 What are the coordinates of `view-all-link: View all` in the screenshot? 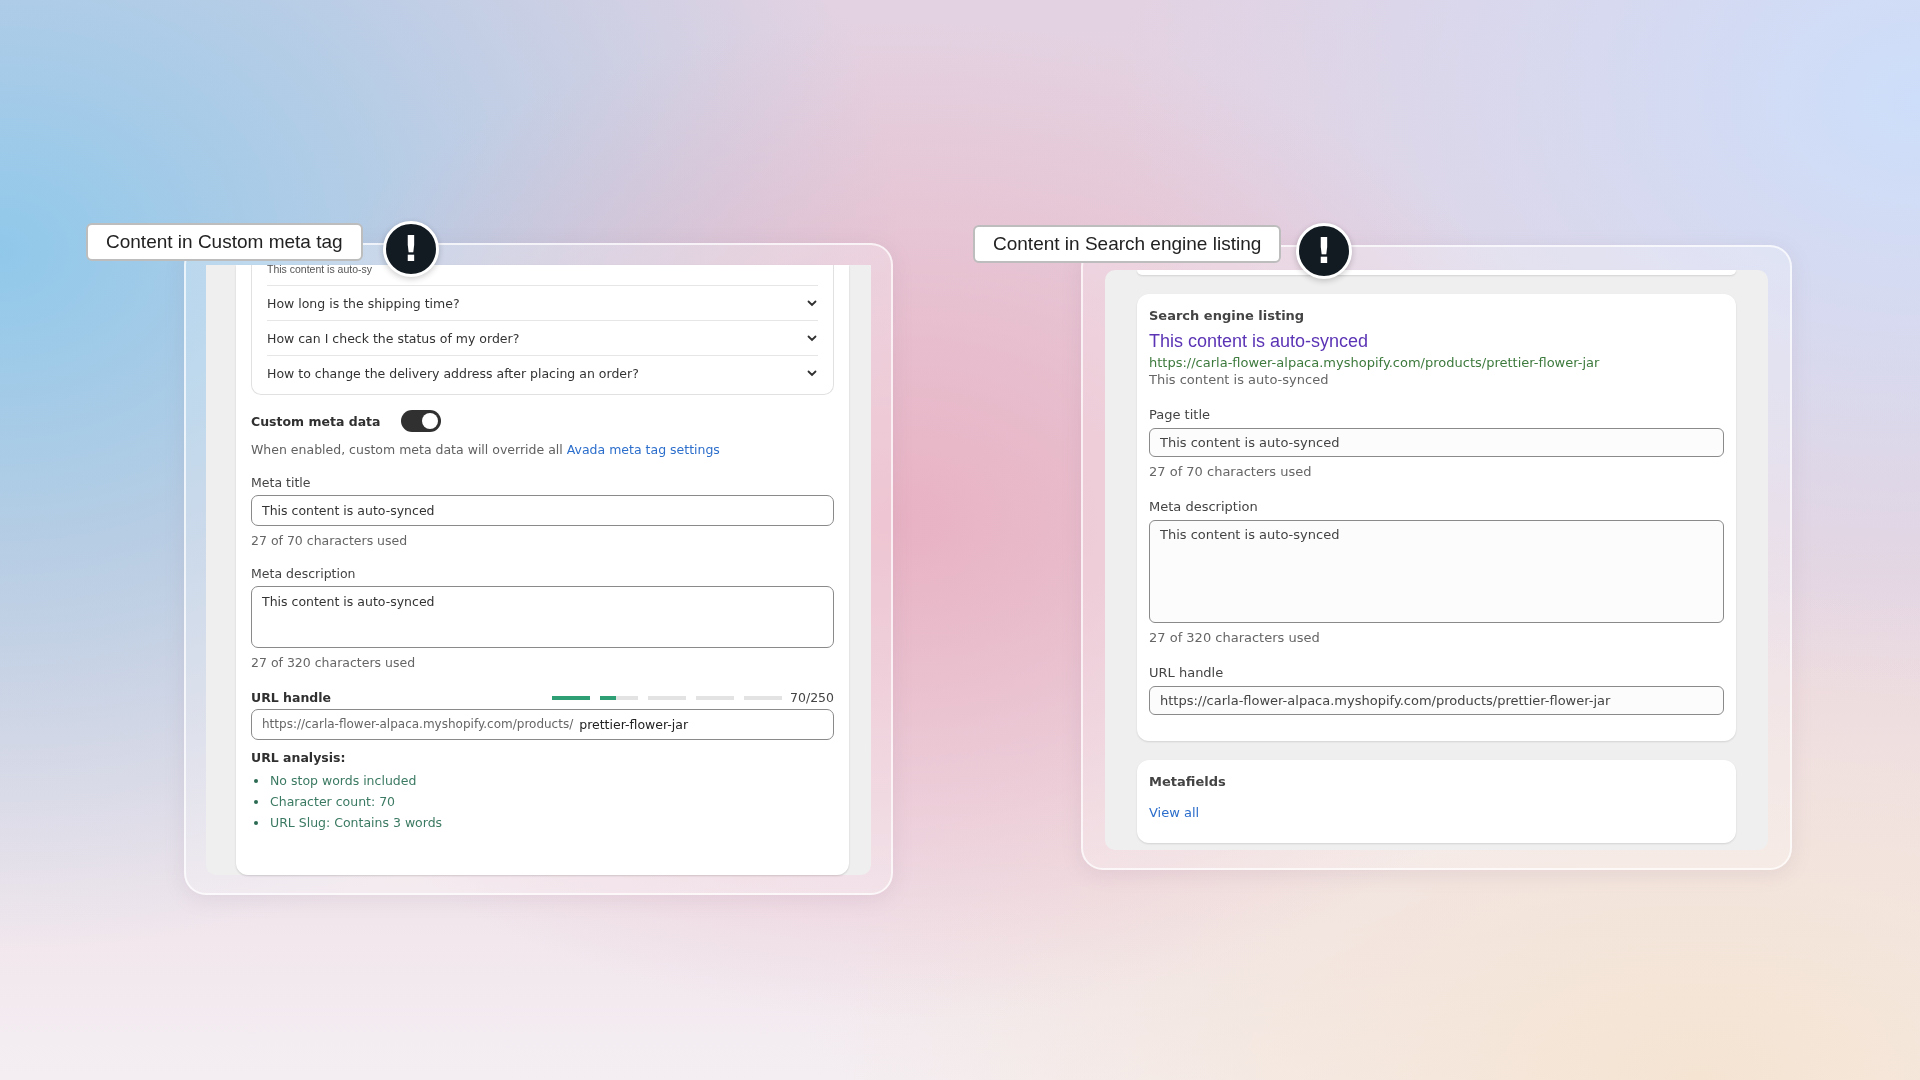 It's located at (1174, 812).